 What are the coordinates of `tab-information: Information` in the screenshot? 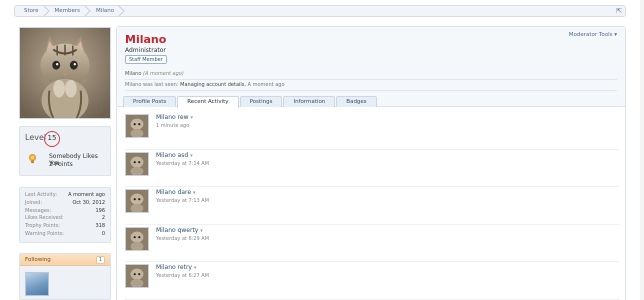 It's located at (309, 101).